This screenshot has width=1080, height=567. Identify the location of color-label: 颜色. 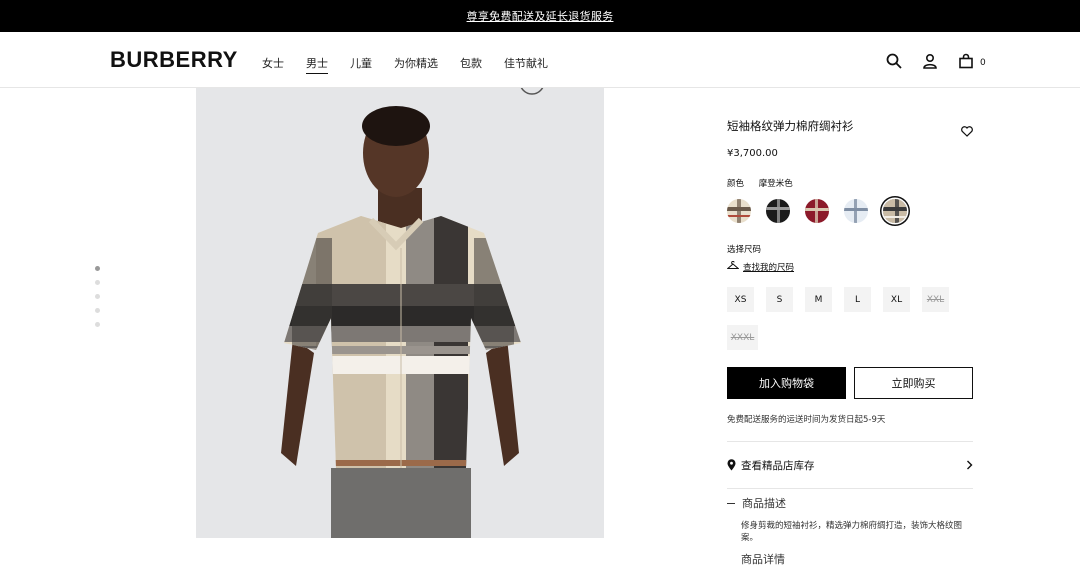
(736, 184).